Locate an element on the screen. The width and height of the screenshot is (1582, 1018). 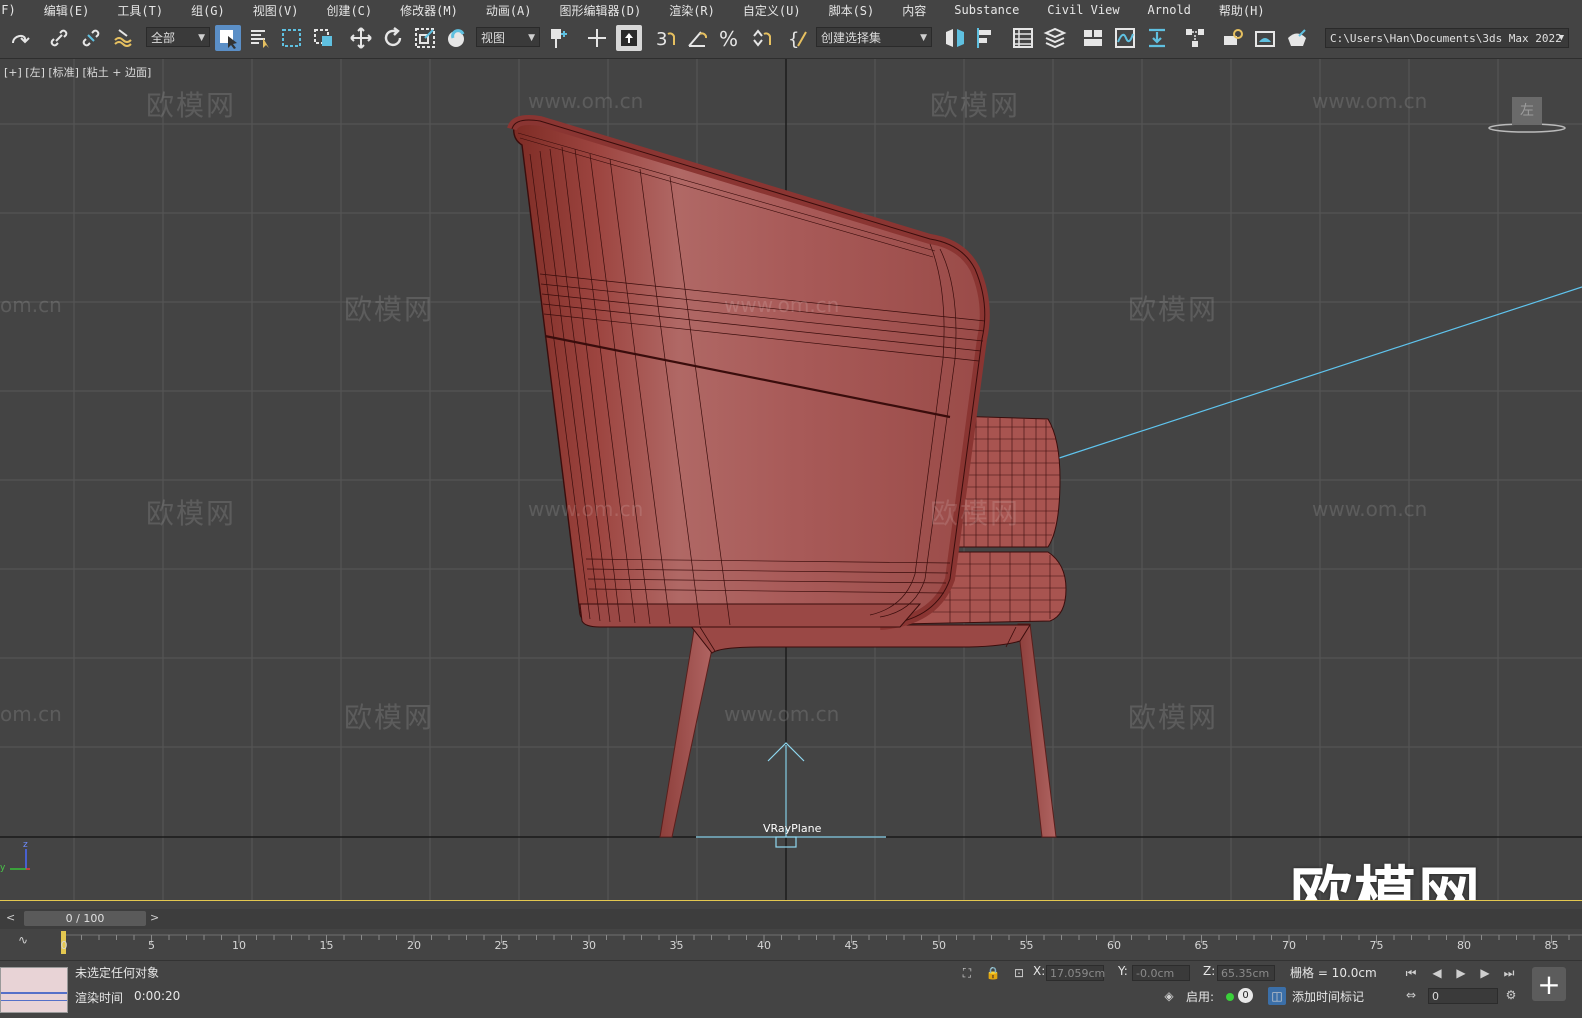
menu-item: 帮助(H) is located at coordinates (1242, 10).